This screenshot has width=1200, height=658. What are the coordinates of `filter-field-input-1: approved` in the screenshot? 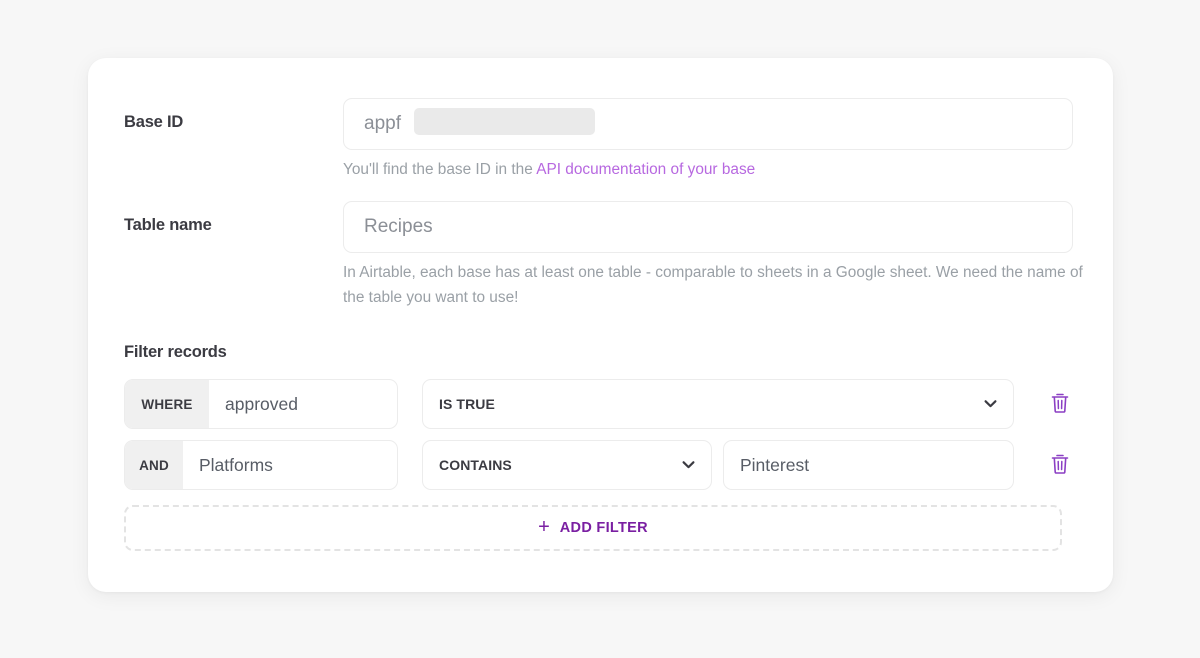 It's located at (303, 404).